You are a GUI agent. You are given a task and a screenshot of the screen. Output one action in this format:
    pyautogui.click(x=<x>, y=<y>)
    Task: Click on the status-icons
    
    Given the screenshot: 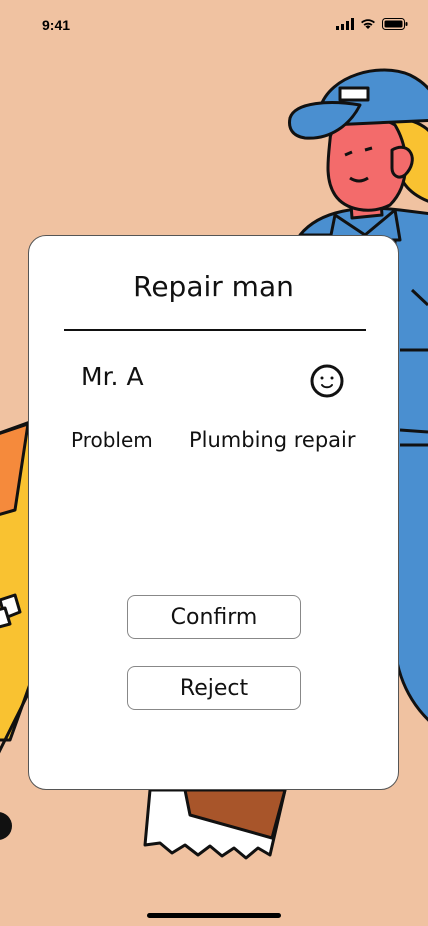 What is the action you would take?
    pyautogui.click(x=372, y=24)
    